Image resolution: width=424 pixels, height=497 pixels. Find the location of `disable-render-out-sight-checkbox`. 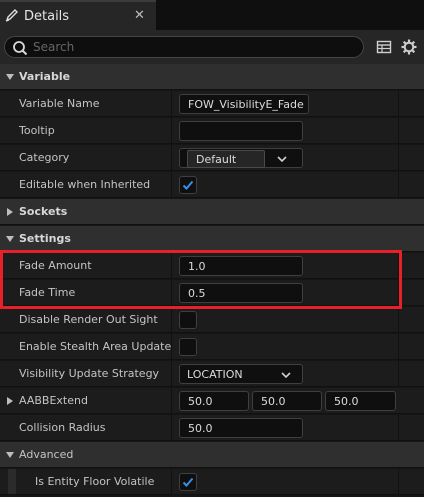

disable-render-out-sight-checkbox is located at coordinates (188, 320).